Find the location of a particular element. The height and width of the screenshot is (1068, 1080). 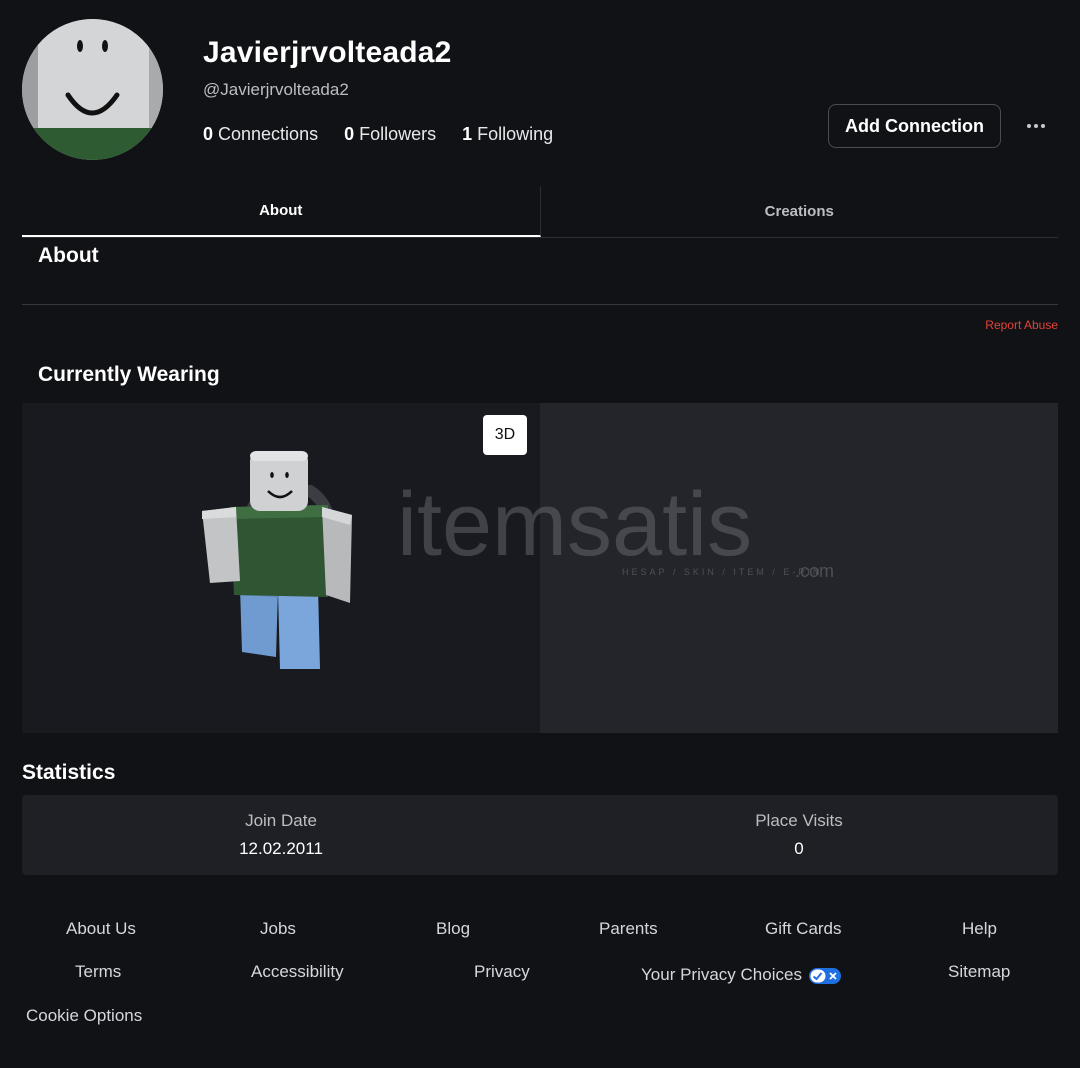

smiley-face-icon is located at coordinates (92, 78).